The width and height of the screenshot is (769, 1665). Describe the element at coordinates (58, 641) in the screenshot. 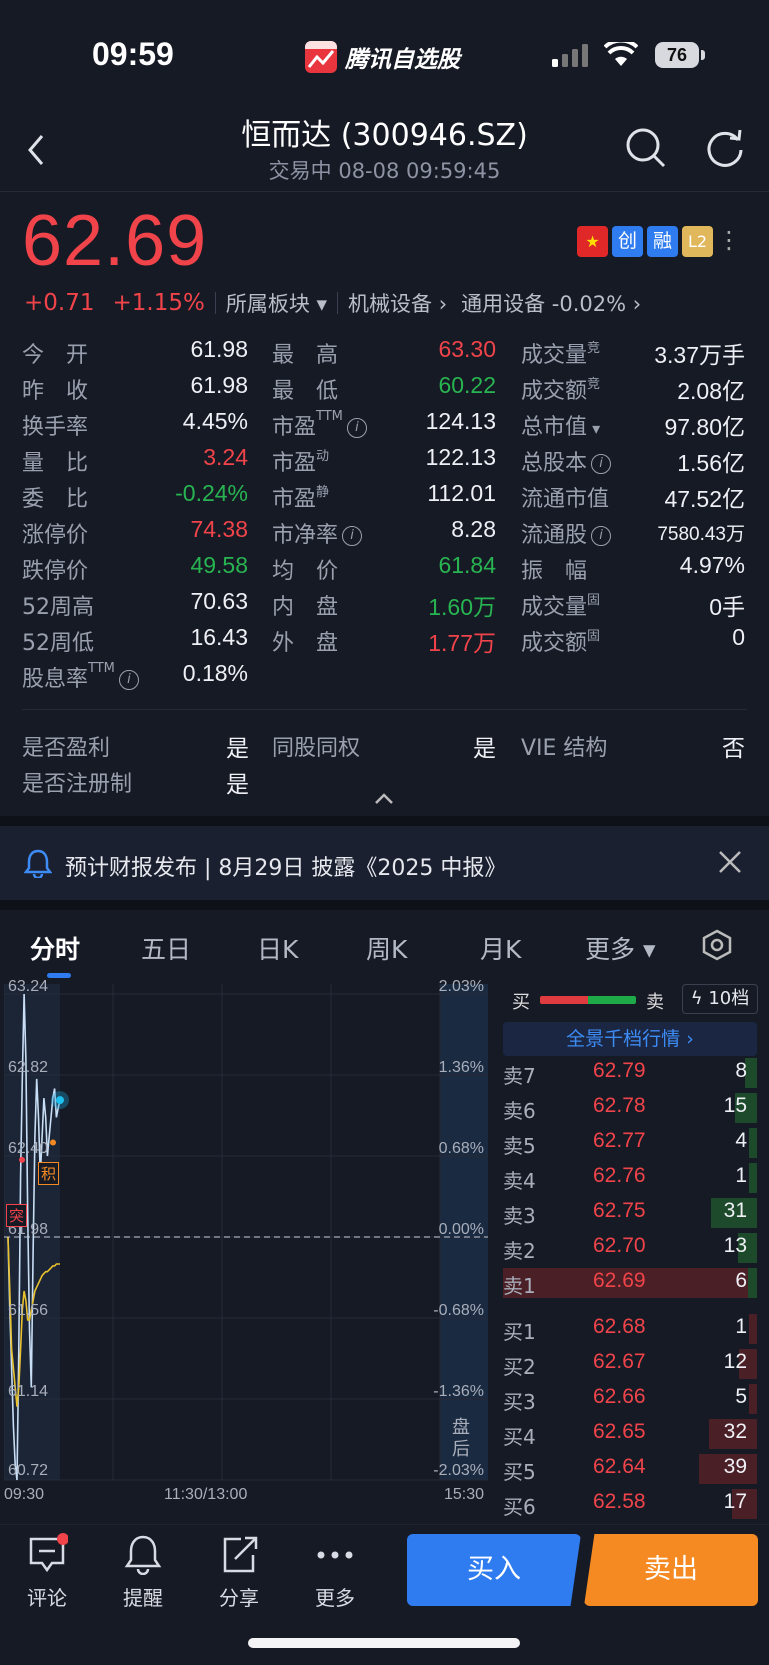

I see `quote-label: 52周低` at that location.